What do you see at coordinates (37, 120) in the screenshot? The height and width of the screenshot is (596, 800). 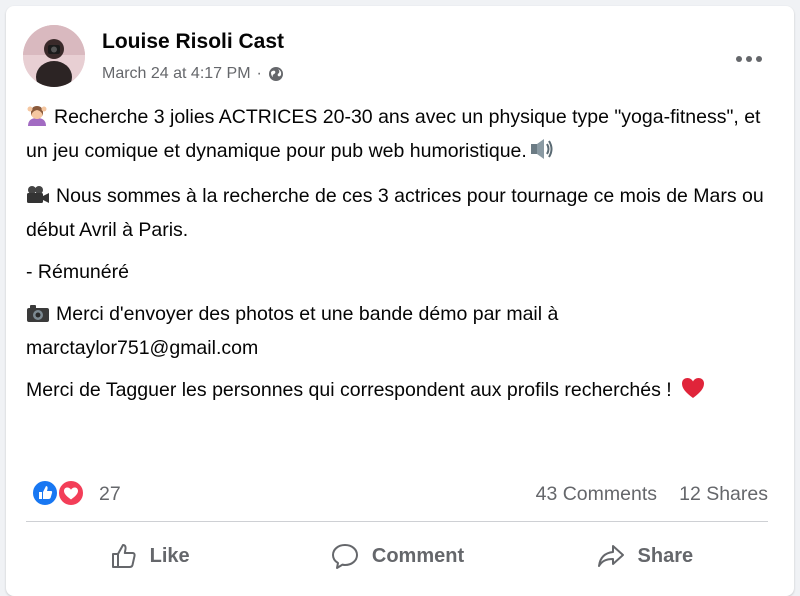 I see `person-gesturing-emoji-icon` at bounding box center [37, 120].